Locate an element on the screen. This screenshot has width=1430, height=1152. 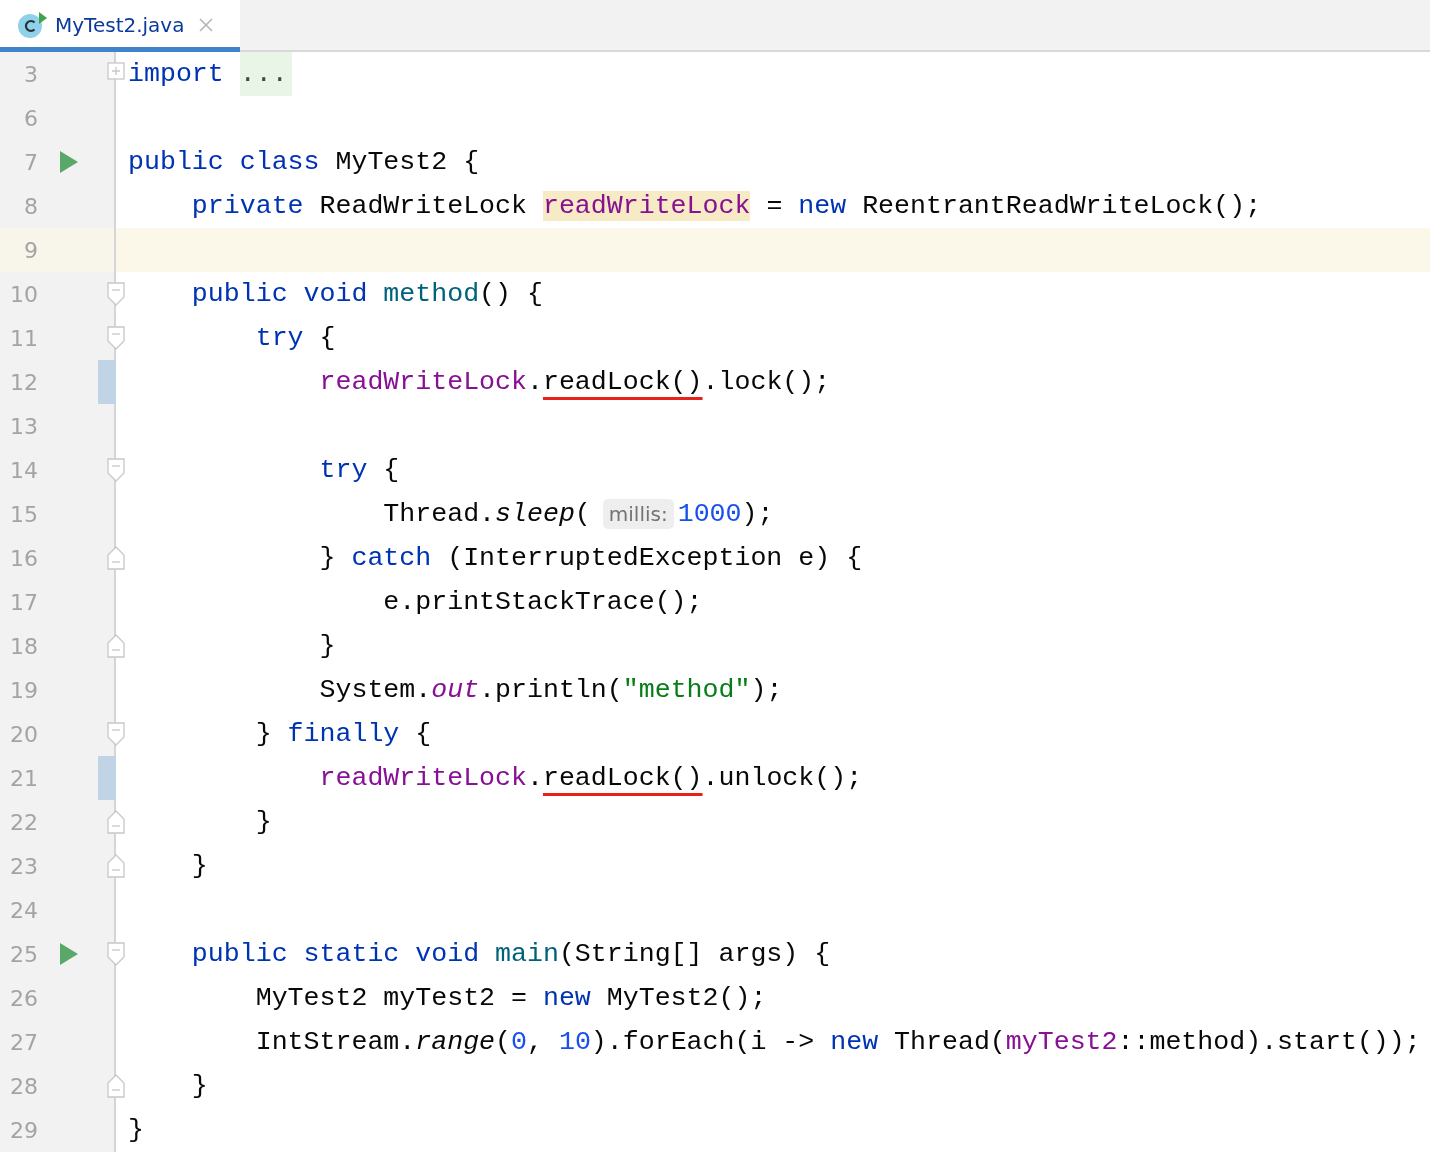
line-number: 25 is located at coordinates (23, 954).